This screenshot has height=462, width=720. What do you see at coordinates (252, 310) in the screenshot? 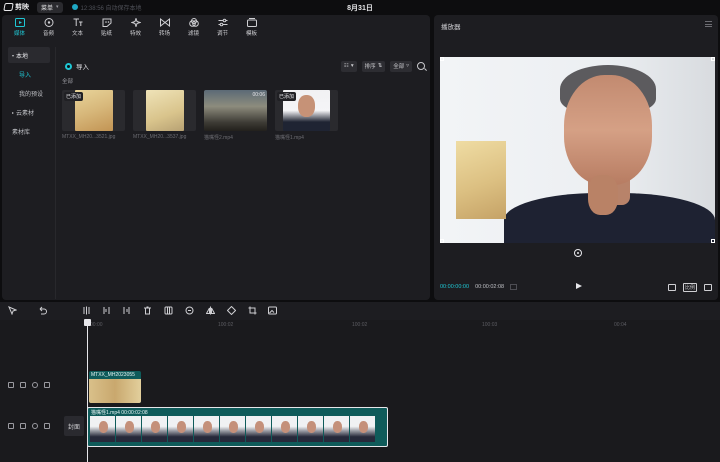
I see `crop-icon` at bounding box center [252, 310].